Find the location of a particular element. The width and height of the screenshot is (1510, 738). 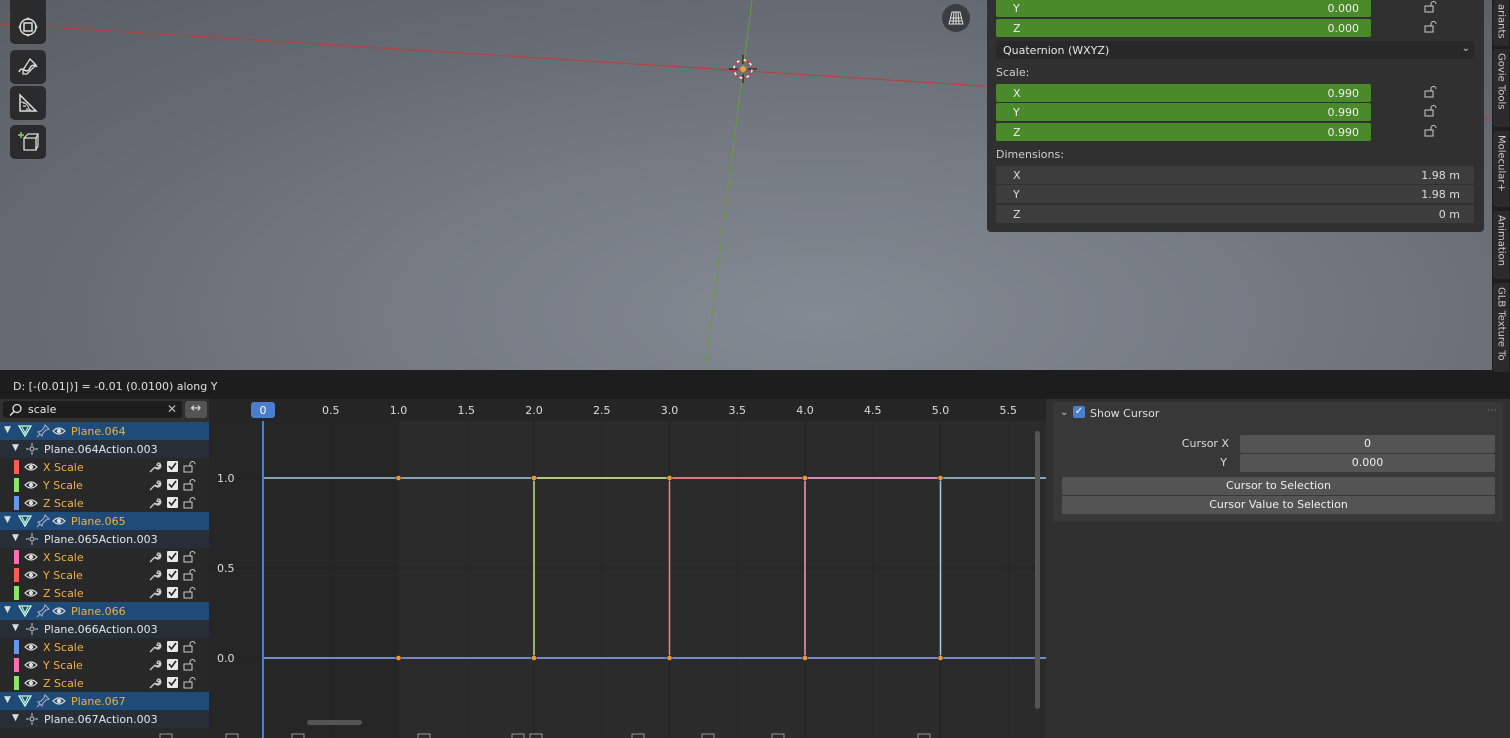

measure-tool-button is located at coordinates (28, 103).